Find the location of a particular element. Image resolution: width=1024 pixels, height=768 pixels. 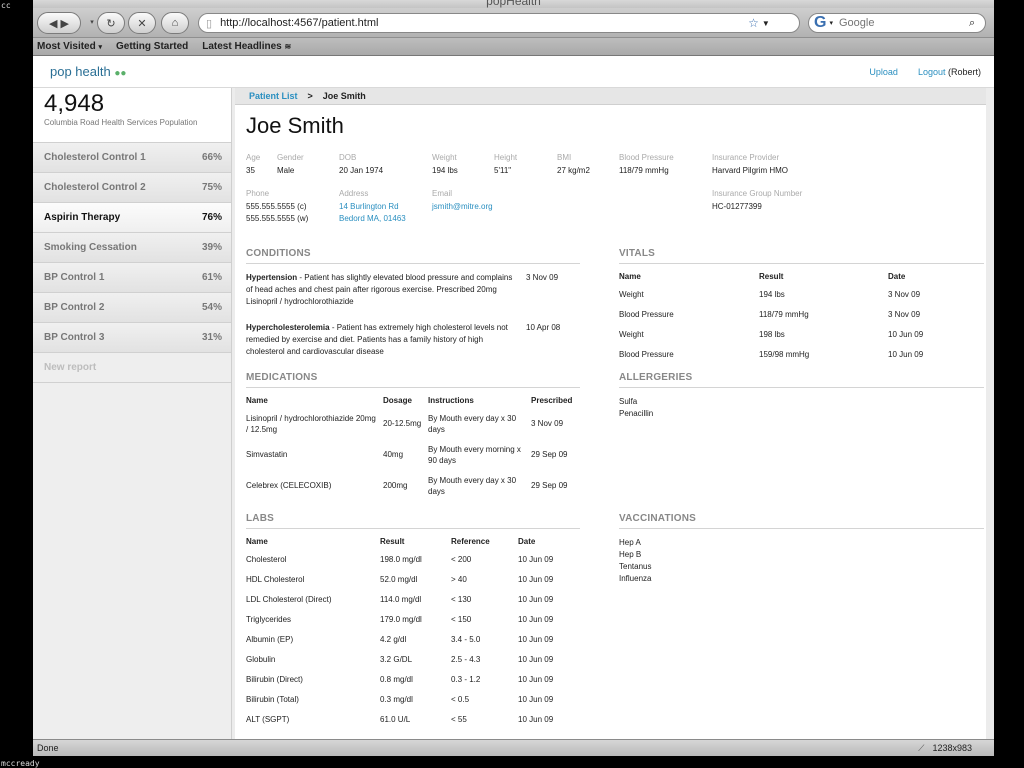

allergies-title: ALLERGERIES is located at coordinates (801, 380).